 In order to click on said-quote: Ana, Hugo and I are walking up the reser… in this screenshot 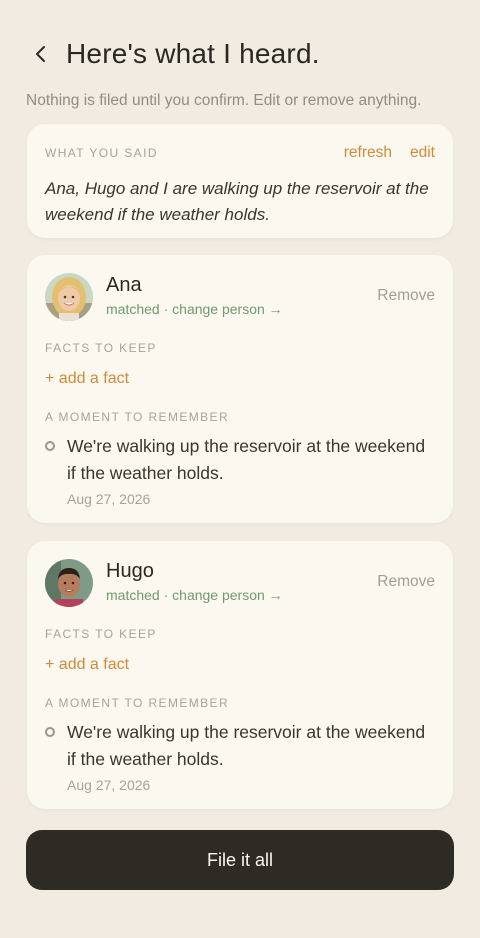, I will do `click(237, 201)`.